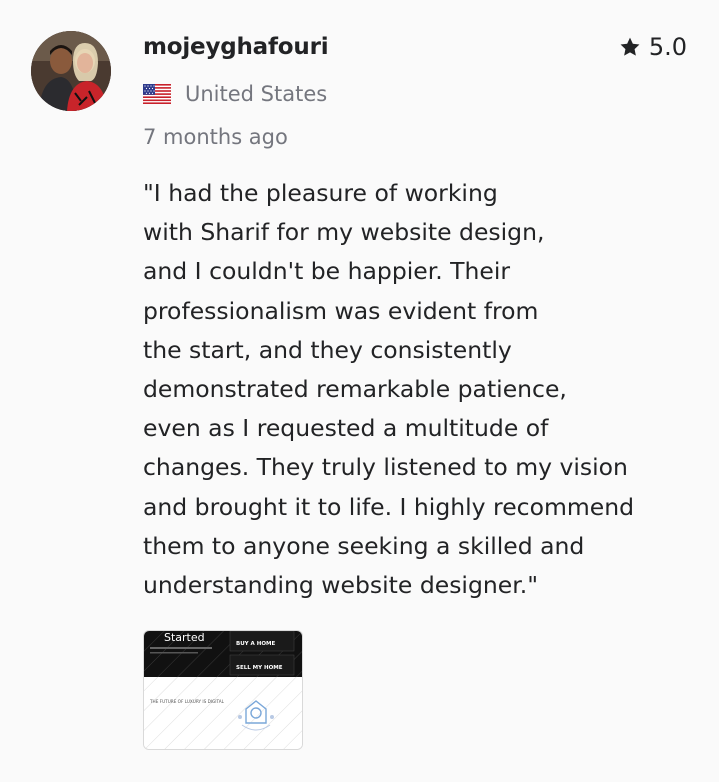 The image size is (719, 782). What do you see at coordinates (256, 94) in the screenshot?
I see `country-name: United States` at bounding box center [256, 94].